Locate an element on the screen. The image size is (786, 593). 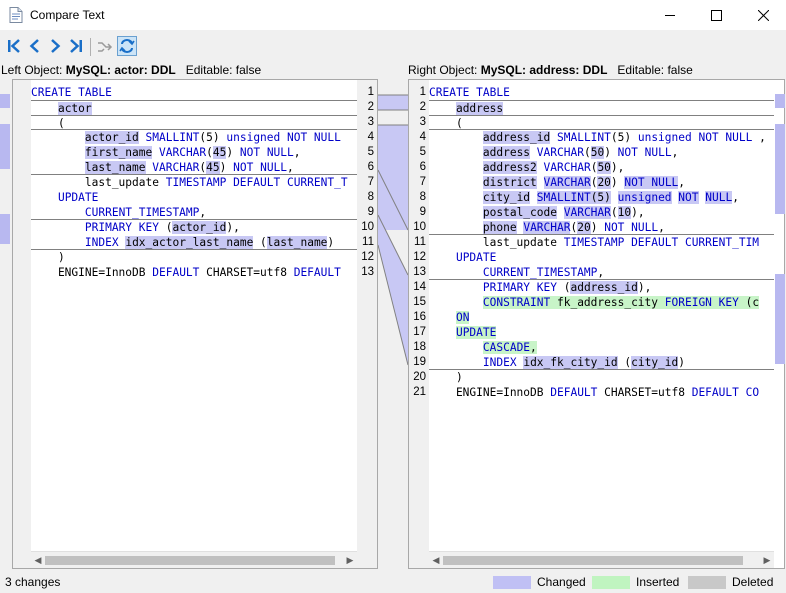
code-line: ON is located at coordinates (462, 317).